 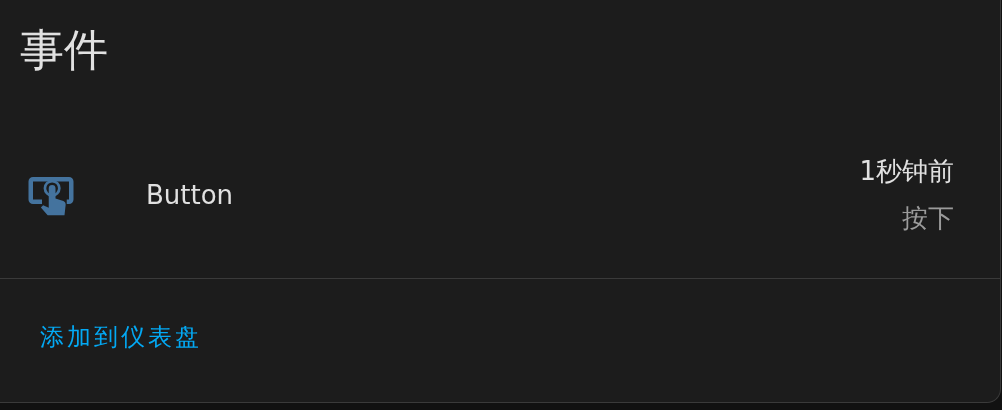 What do you see at coordinates (121, 337) in the screenshot?
I see `add-to-dashboard-link: 添加到仪表盘` at bounding box center [121, 337].